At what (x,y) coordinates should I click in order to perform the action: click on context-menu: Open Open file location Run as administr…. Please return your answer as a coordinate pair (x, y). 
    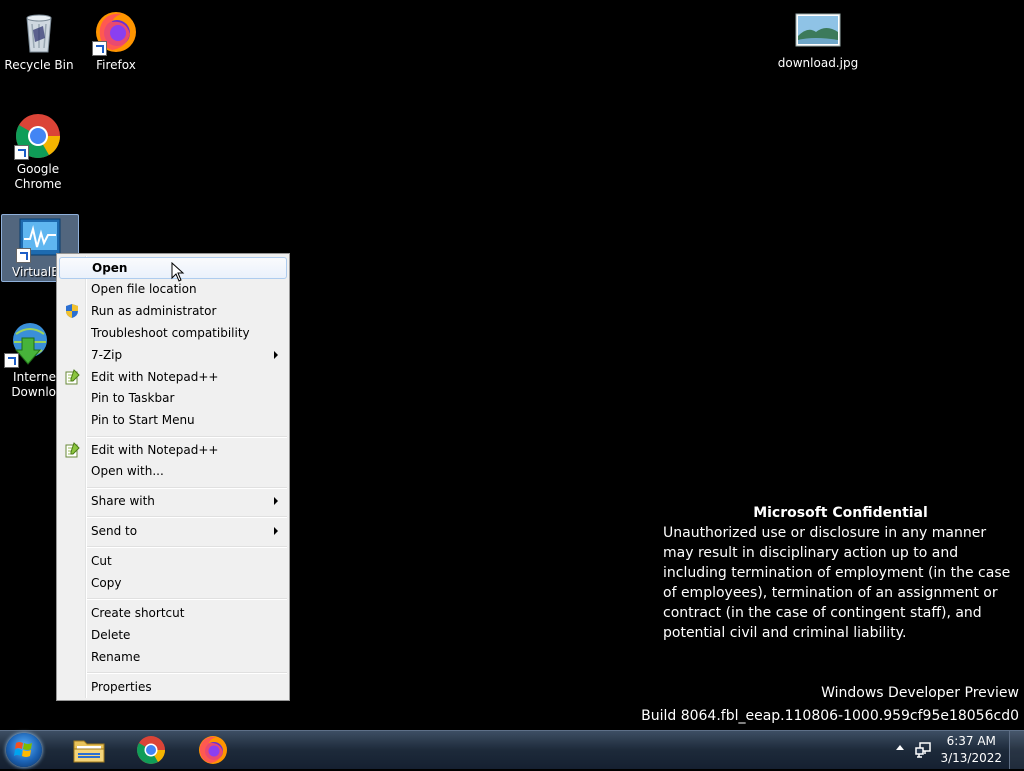
    Looking at the image, I should click on (173, 477).